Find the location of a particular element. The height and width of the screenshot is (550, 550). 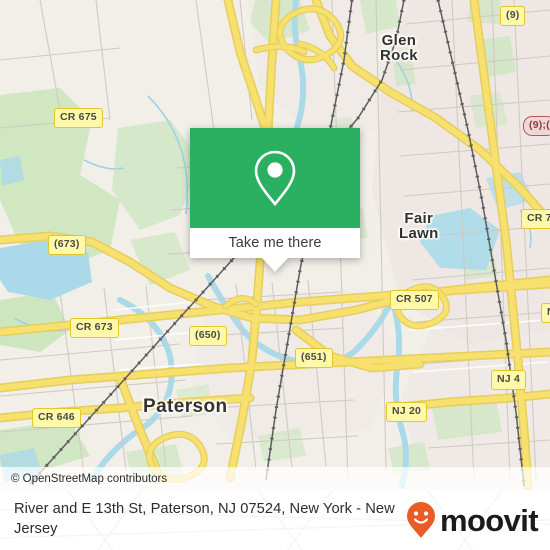

road-shield-nj-20: NJ 20 is located at coordinates (407, 412).